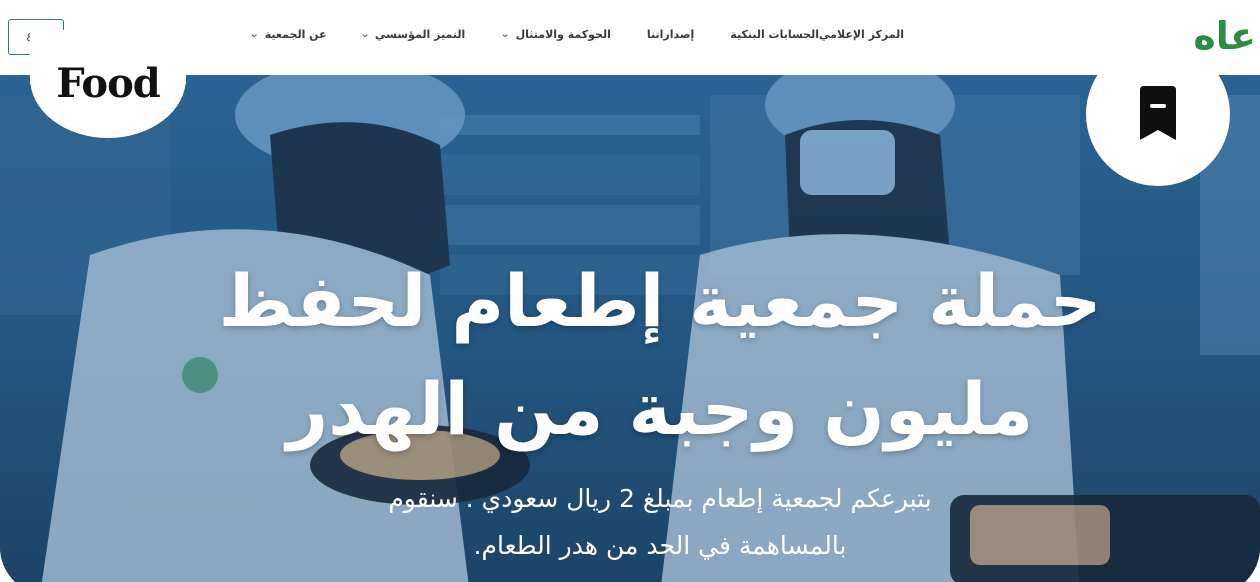 The image size is (1260, 582). What do you see at coordinates (295, 34) in the screenshot?
I see `nav-item-label: عن الجمعية` at bounding box center [295, 34].